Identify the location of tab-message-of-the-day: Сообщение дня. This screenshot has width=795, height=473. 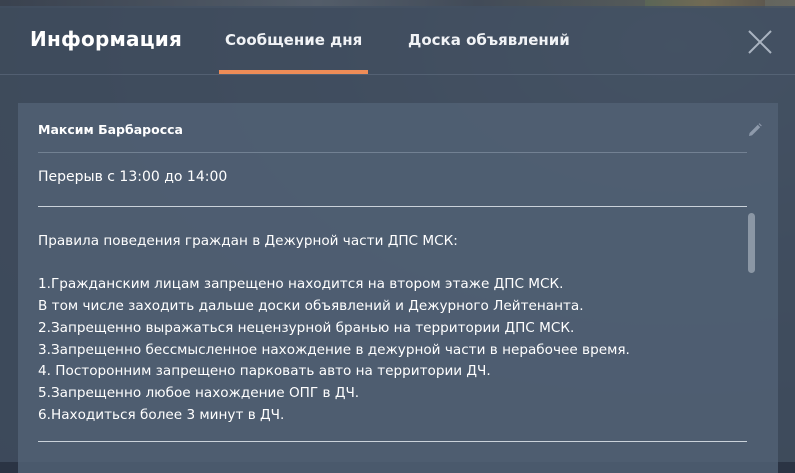
(293, 40).